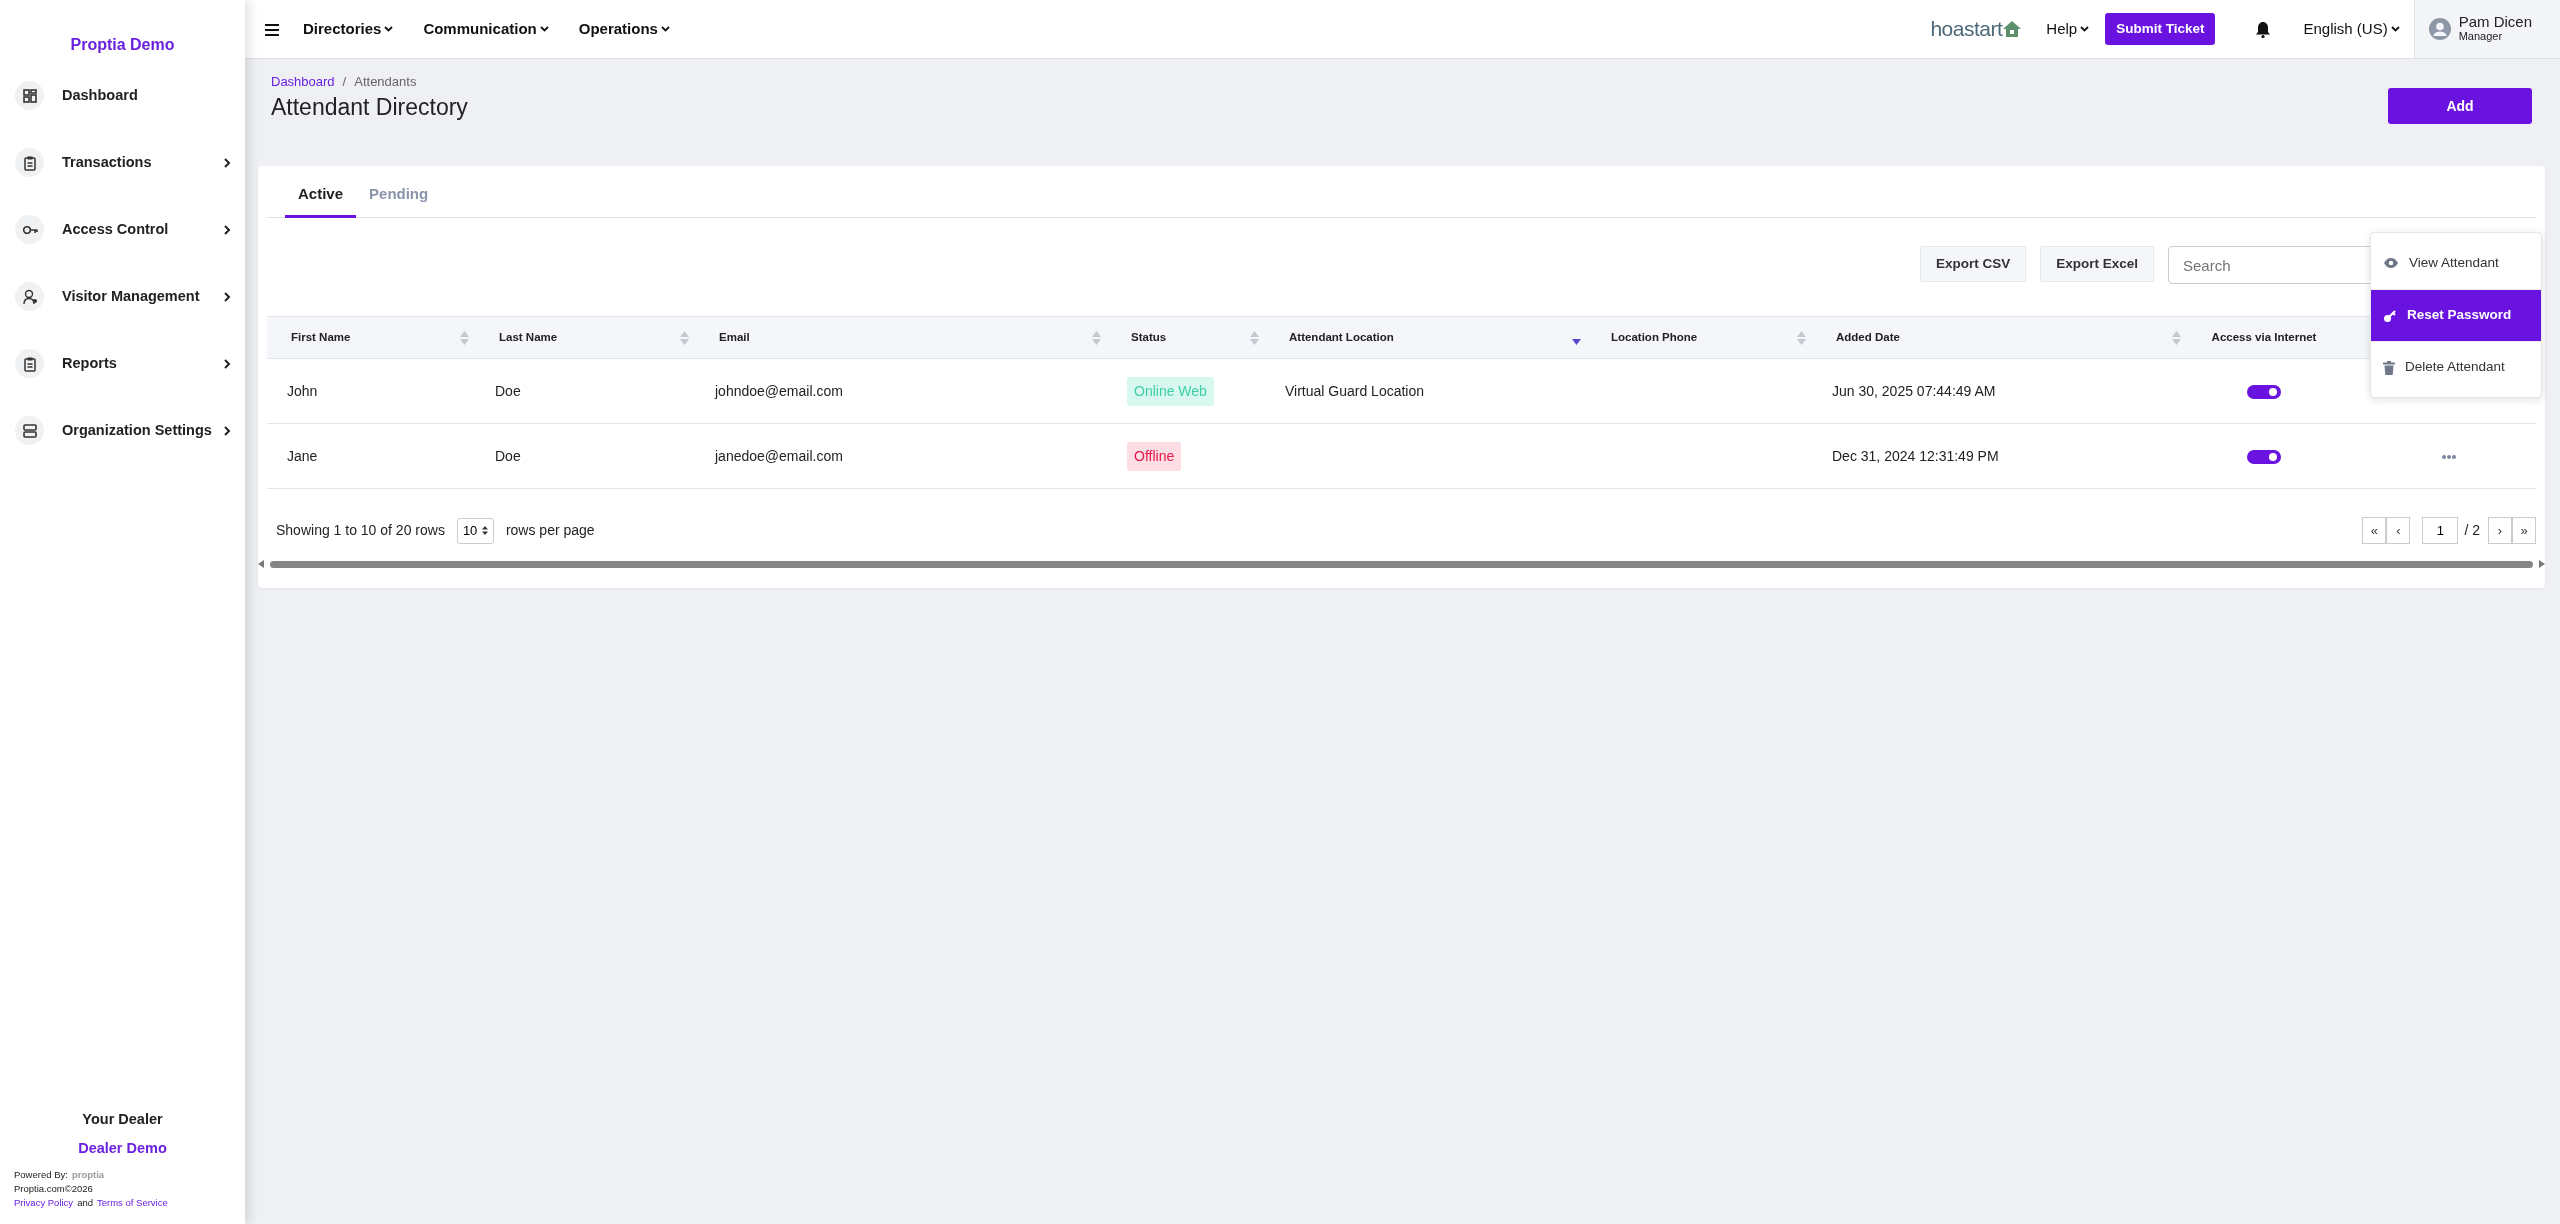  Describe the element at coordinates (29, 95) in the screenshot. I see `grid-icon` at that location.